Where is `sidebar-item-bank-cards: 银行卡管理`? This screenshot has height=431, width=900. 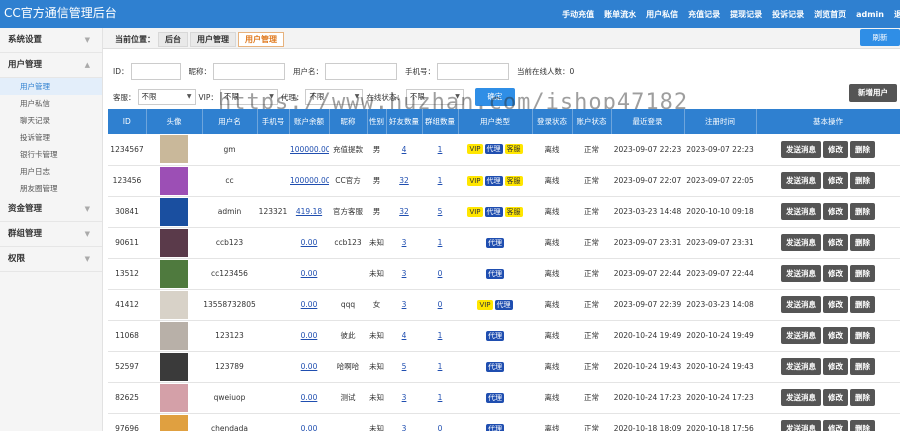
sidebar-item-bank-cards: 银行卡管理 is located at coordinates (51, 154).